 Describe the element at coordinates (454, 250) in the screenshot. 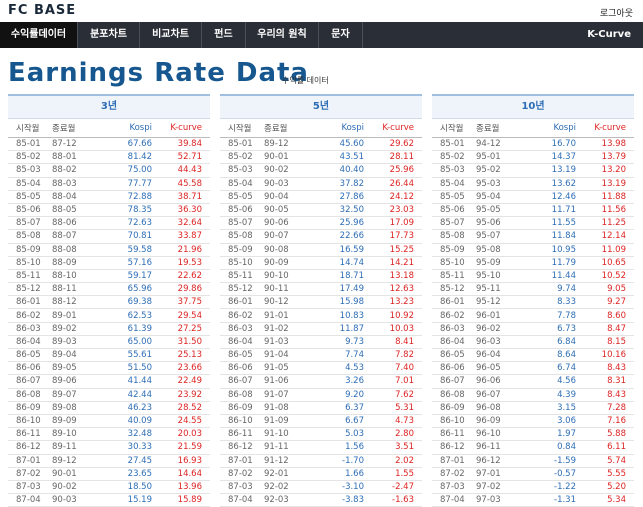

I see `start-month-cell: 85-09` at that location.